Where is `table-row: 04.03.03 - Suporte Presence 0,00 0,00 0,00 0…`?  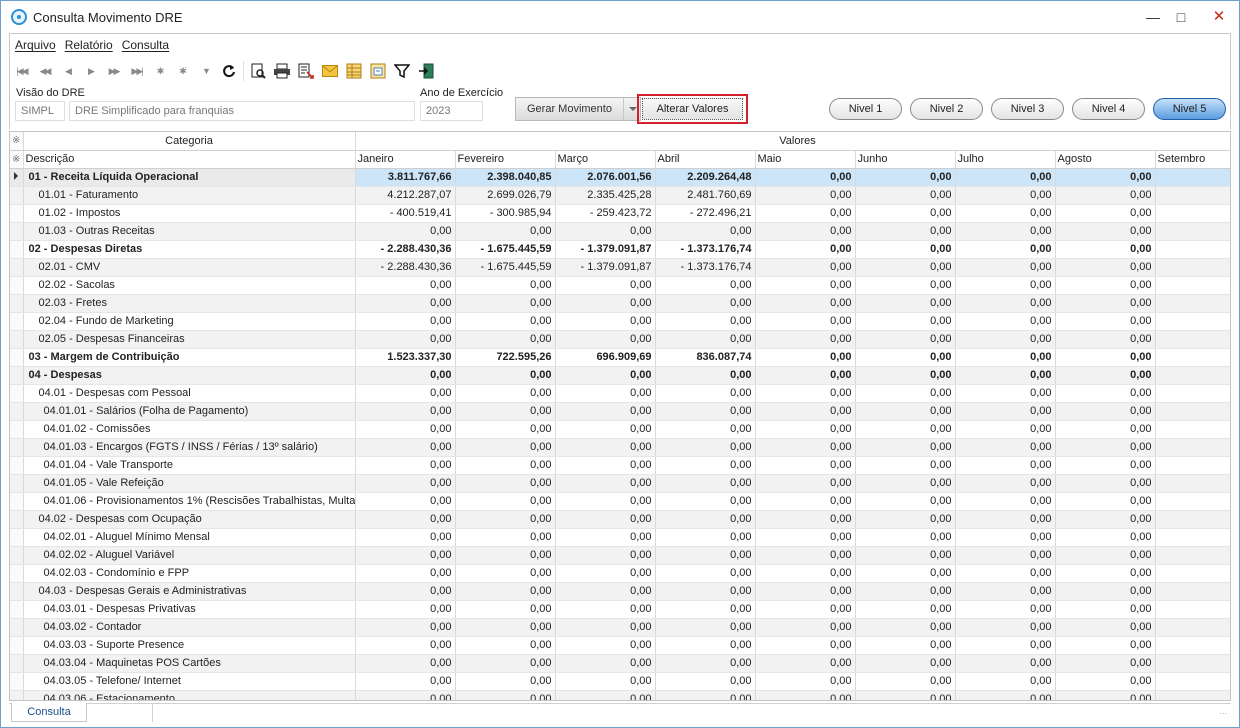 table-row: 04.03.03 - Suporte Presence 0,00 0,00 0,00 0… is located at coordinates (620, 645).